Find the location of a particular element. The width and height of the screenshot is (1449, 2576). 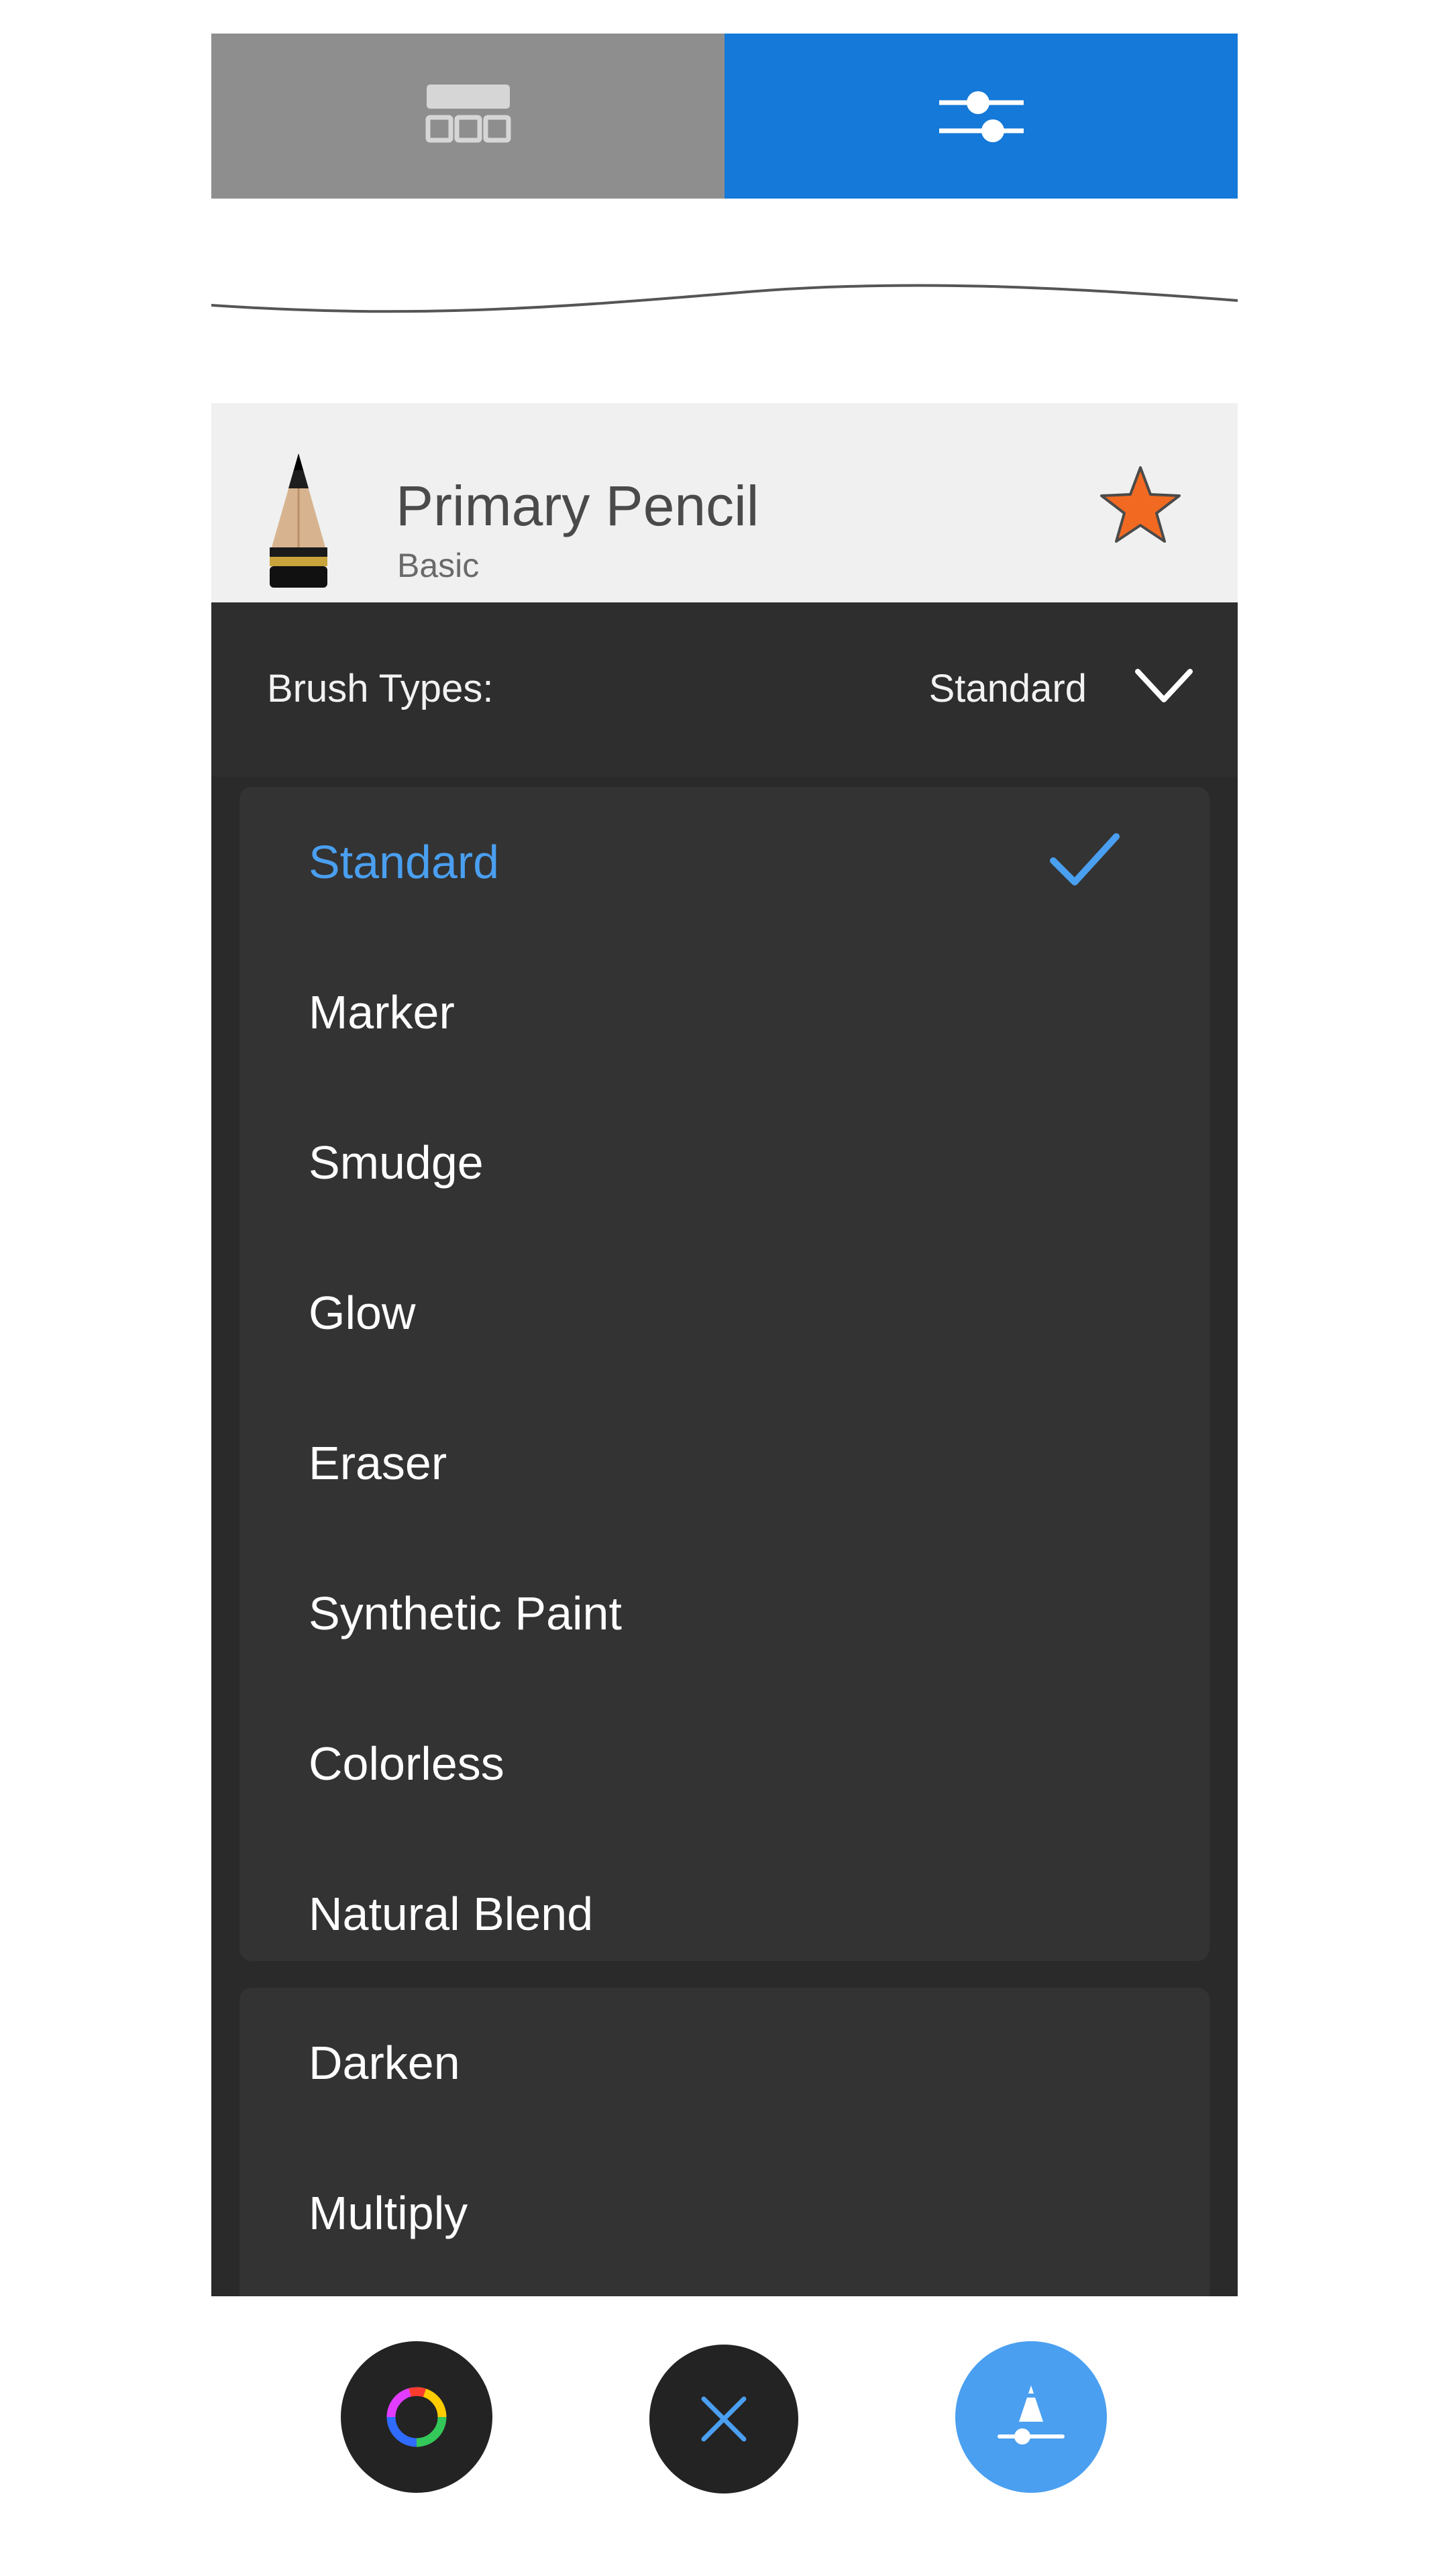

brush-name: Primary Pencil is located at coordinates (577, 505).